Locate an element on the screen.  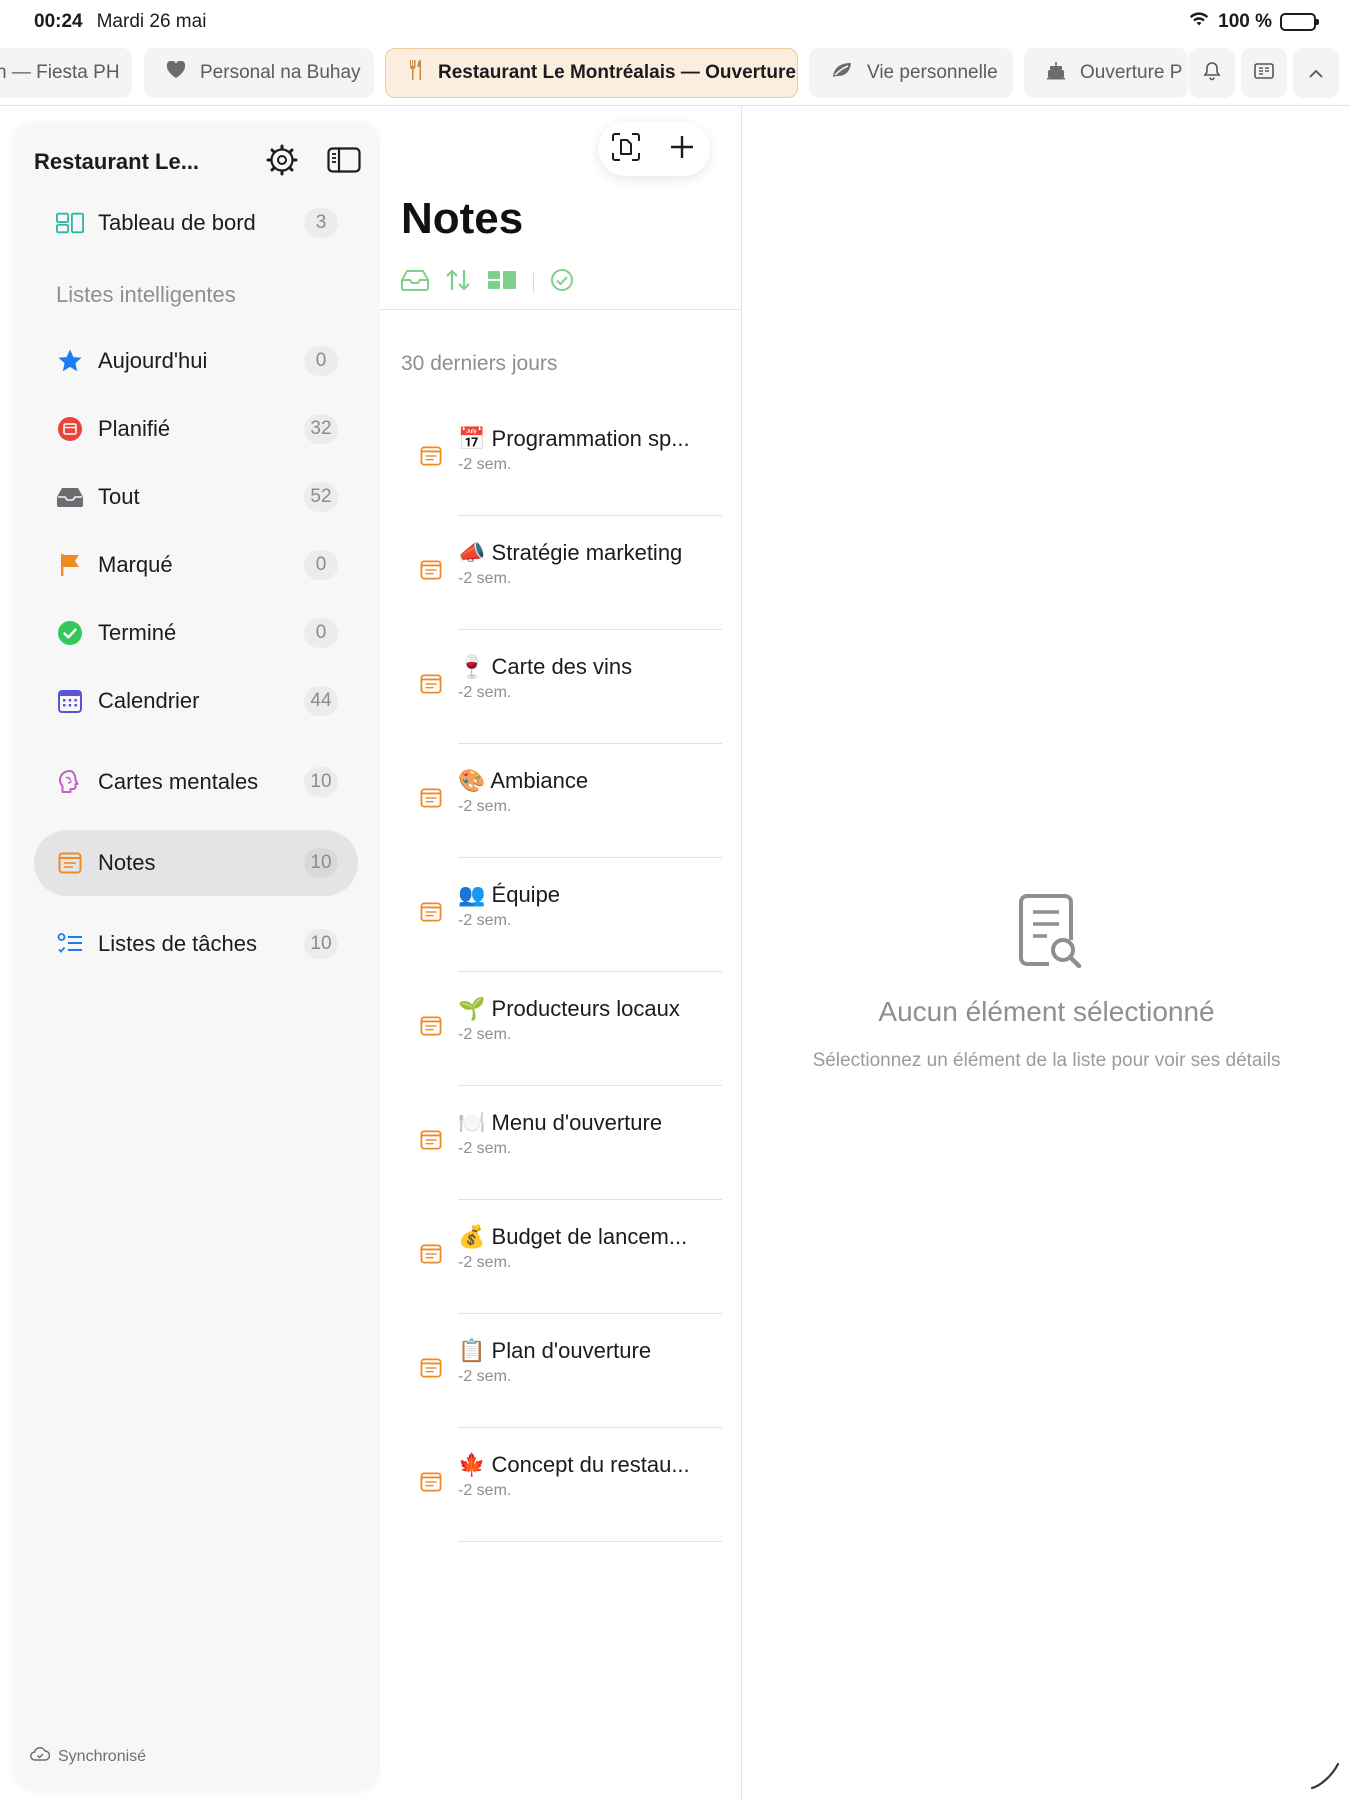
filter-divider is located at coordinates (533, 282).